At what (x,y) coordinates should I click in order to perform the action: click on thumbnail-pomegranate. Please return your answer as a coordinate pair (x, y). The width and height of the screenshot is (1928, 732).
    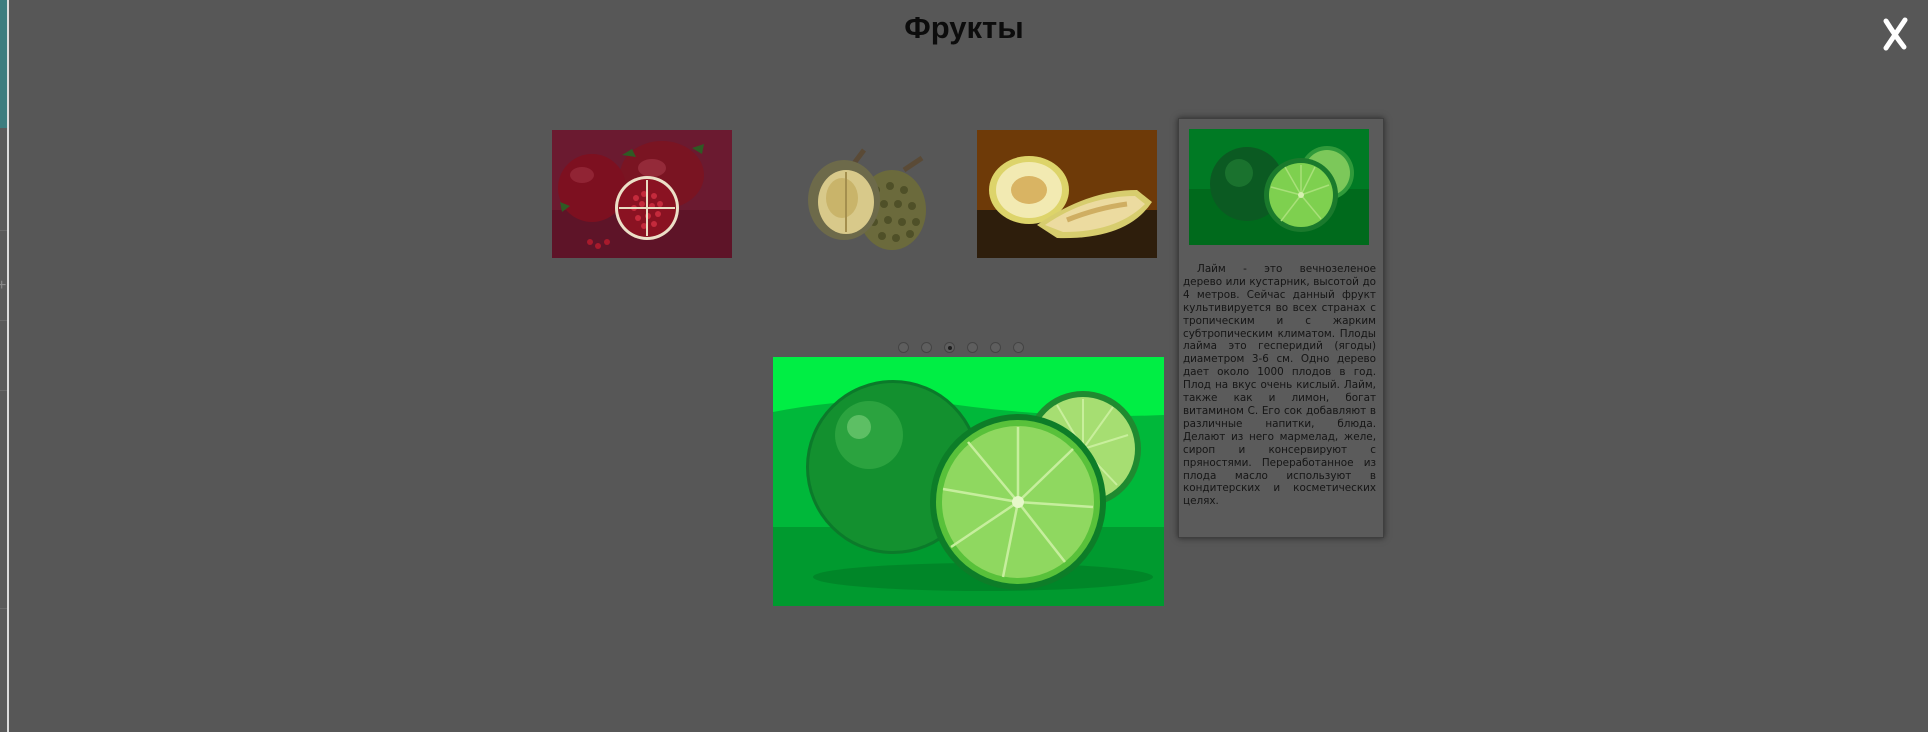
    Looking at the image, I should click on (642, 194).